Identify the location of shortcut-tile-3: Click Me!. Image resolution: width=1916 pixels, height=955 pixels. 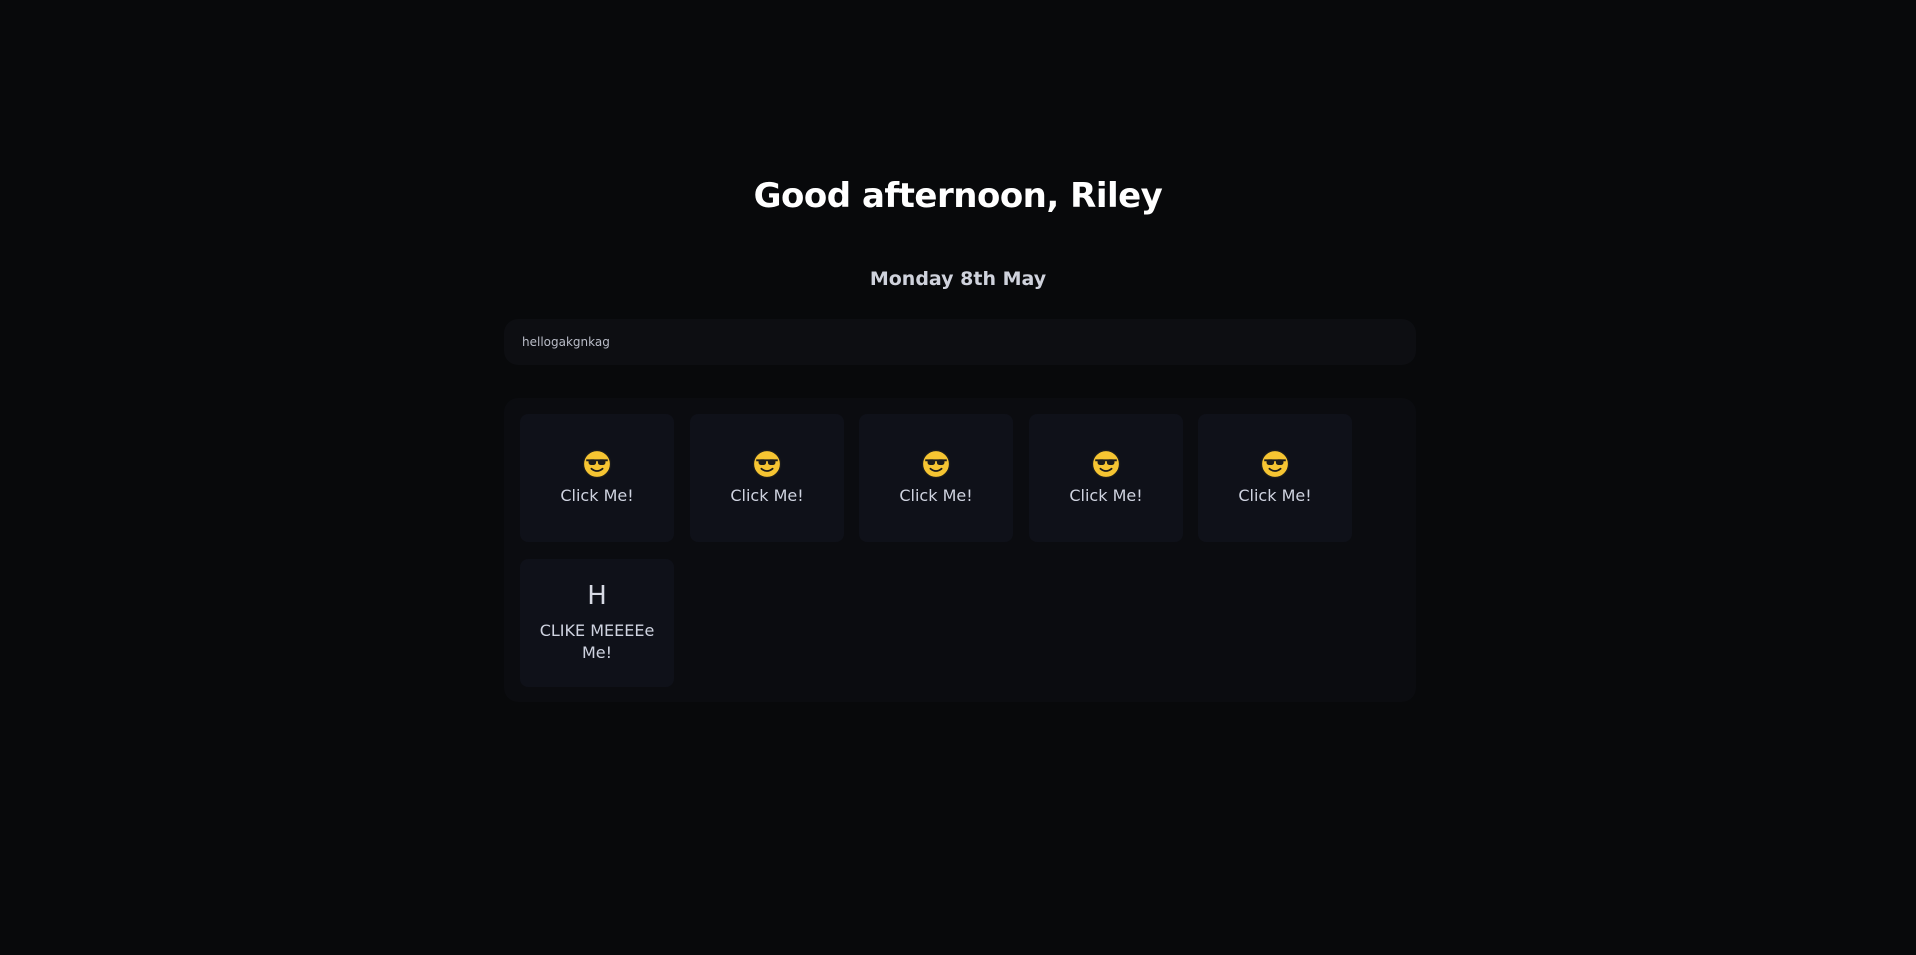
(936, 478).